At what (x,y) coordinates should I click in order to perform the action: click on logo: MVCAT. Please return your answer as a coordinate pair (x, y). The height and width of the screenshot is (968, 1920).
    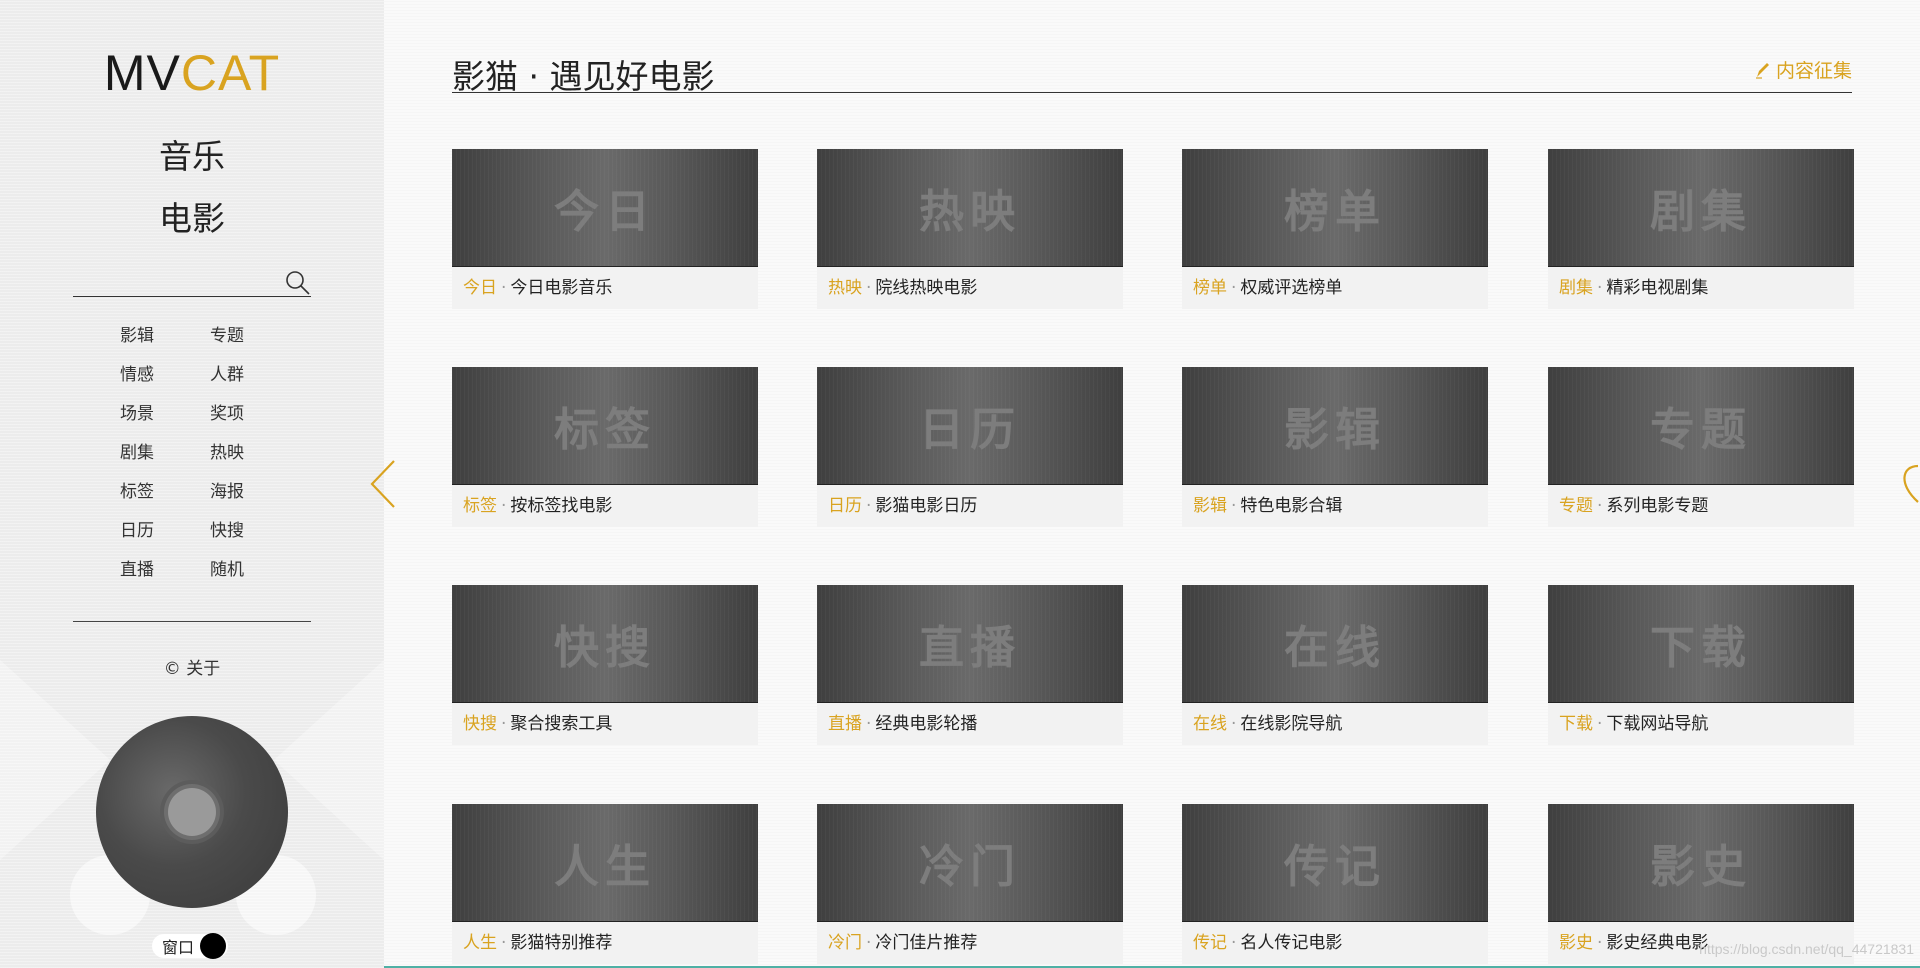
    Looking at the image, I should click on (192, 73).